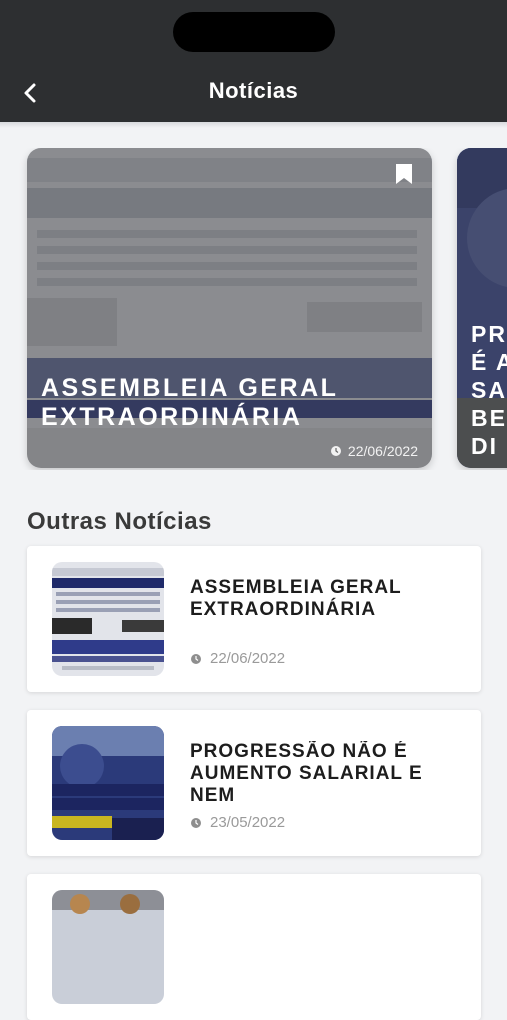 Image resolution: width=507 pixels, height=1020 pixels. What do you see at coordinates (253, 125) in the screenshot?
I see `header-shadow` at bounding box center [253, 125].